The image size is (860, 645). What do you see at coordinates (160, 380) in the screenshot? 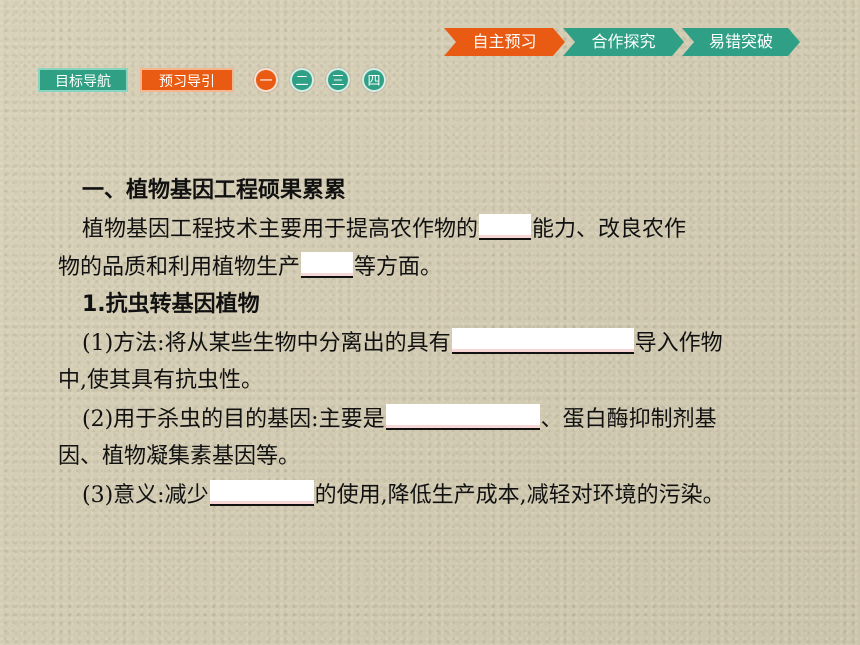
I see `item-1-line-2-text: 中,使其具有抗虫性。` at bounding box center [160, 380].